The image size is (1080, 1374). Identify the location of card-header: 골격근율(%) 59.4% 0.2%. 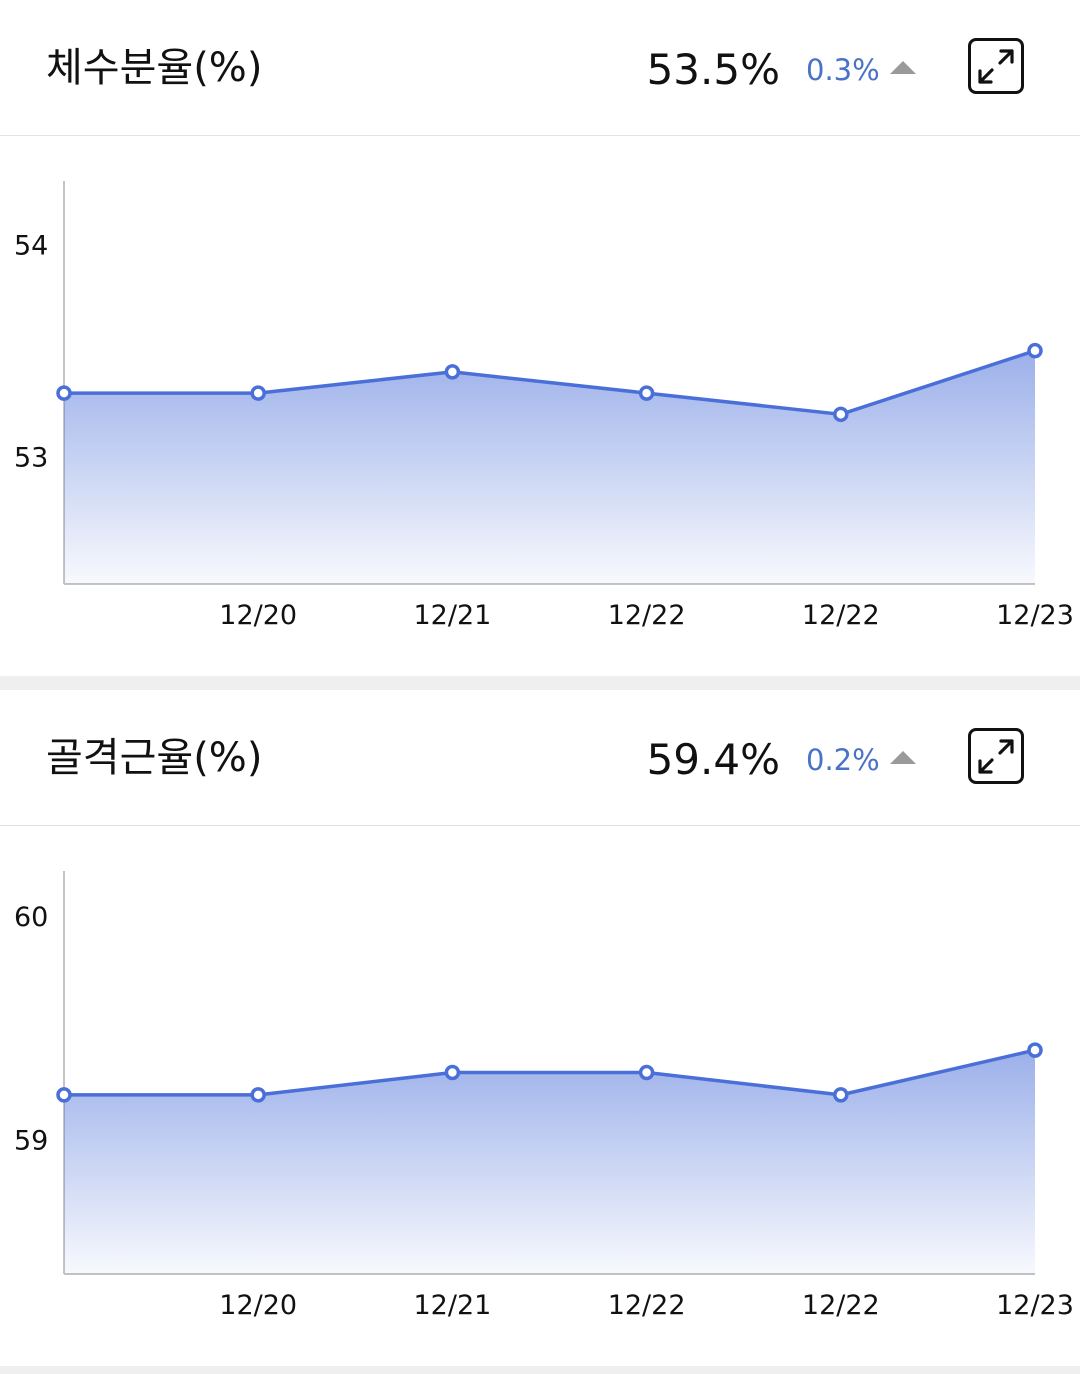
(540, 758).